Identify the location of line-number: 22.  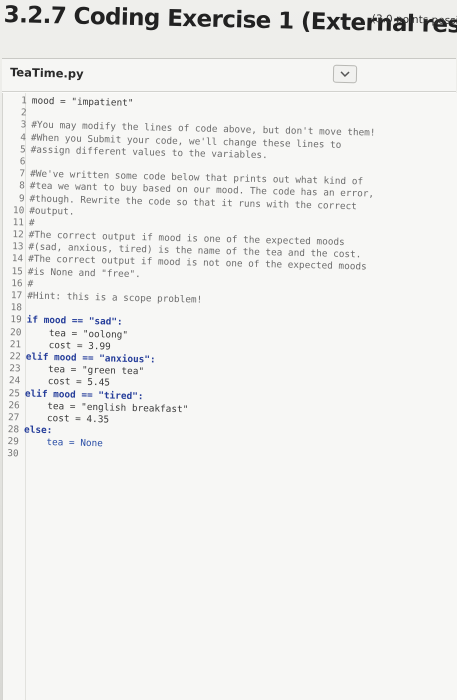
(15, 357).